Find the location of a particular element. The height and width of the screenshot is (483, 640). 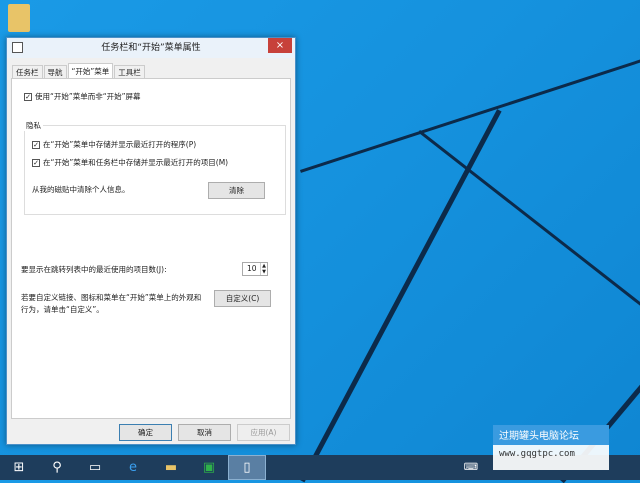

customize-button: 自定义(C) is located at coordinates (242, 298).